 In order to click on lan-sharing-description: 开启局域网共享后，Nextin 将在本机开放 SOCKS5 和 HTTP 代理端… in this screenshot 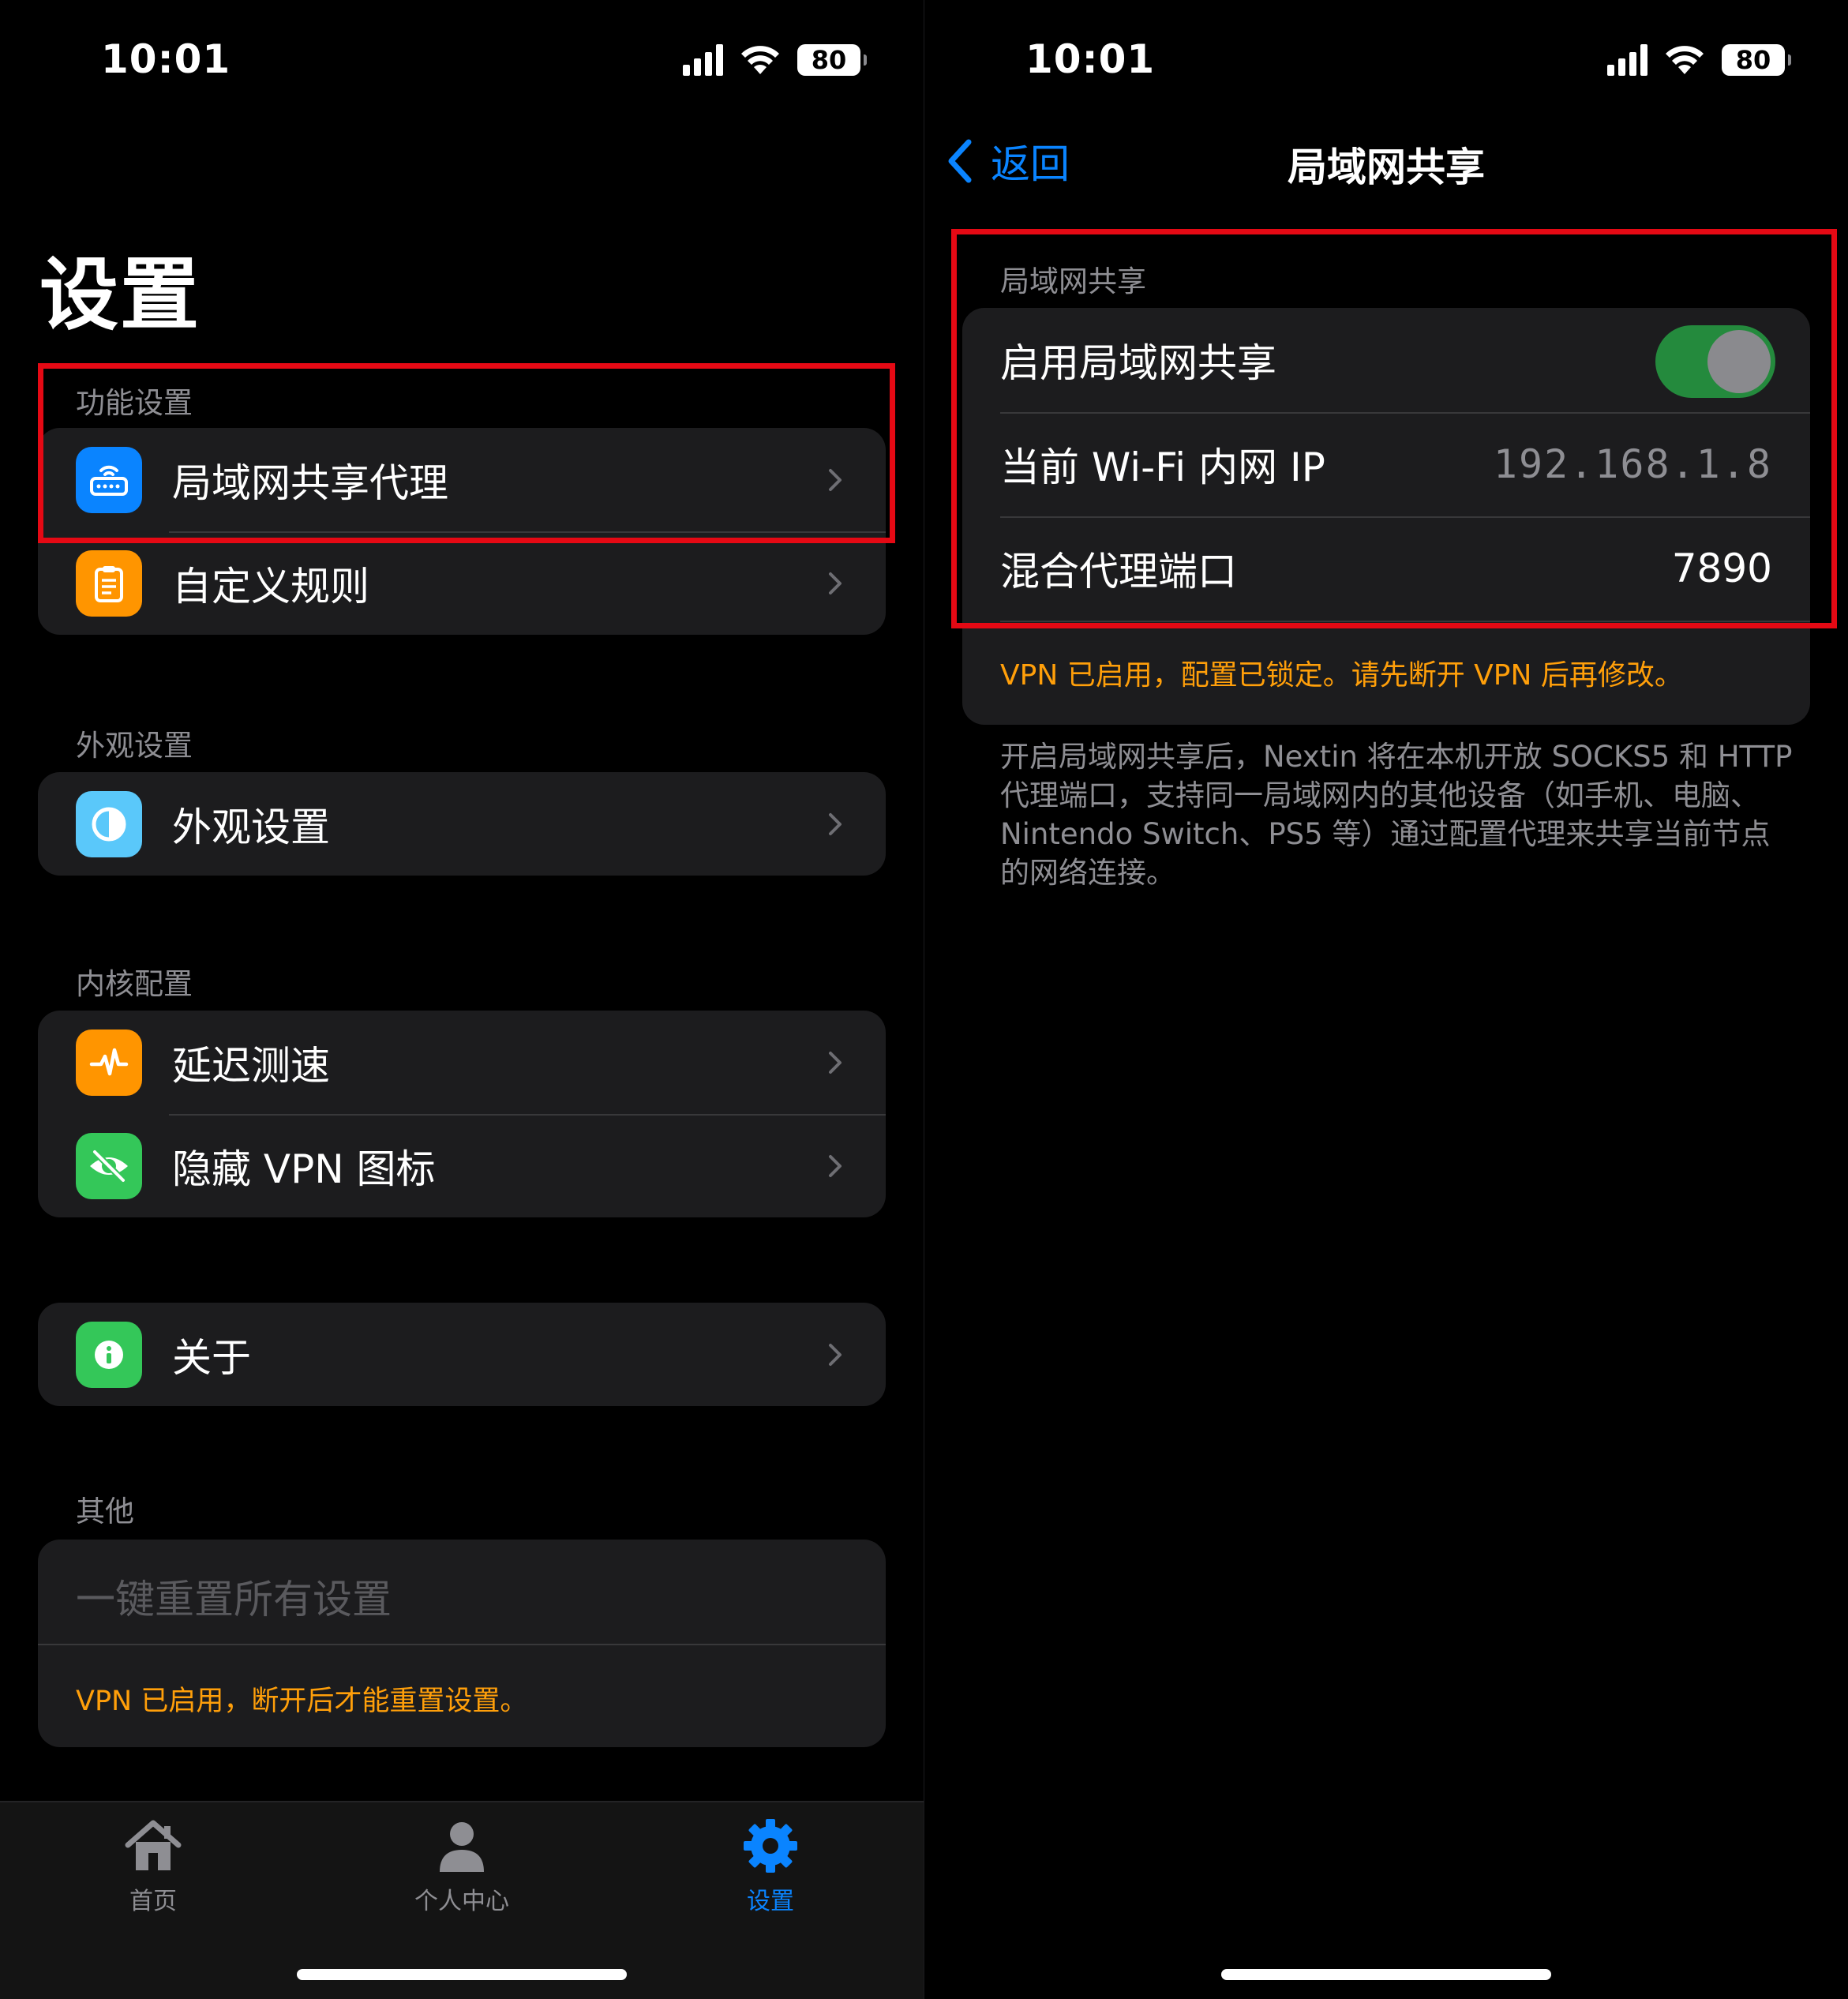, I will do `click(1396, 815)`.